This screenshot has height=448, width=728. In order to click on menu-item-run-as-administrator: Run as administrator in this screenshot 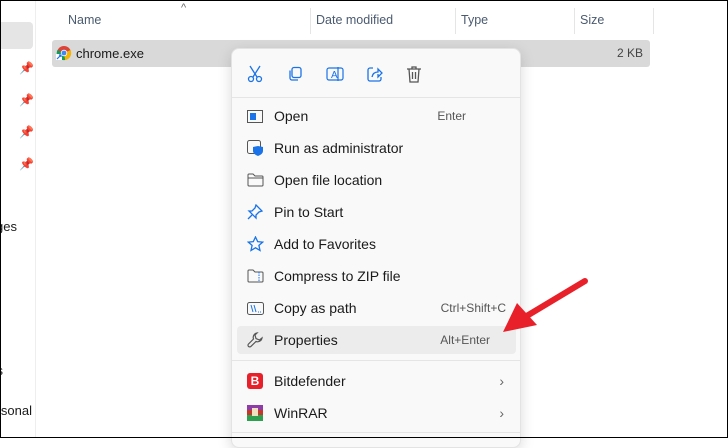, I will do `click(376, 148)`.